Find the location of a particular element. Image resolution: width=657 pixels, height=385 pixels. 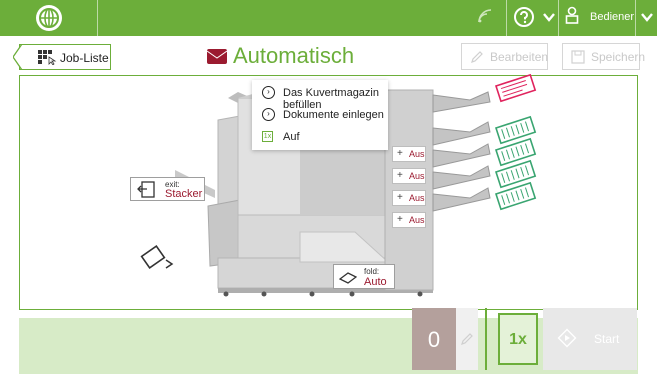

user-label: Bediener is located at coordinates (612, 17).